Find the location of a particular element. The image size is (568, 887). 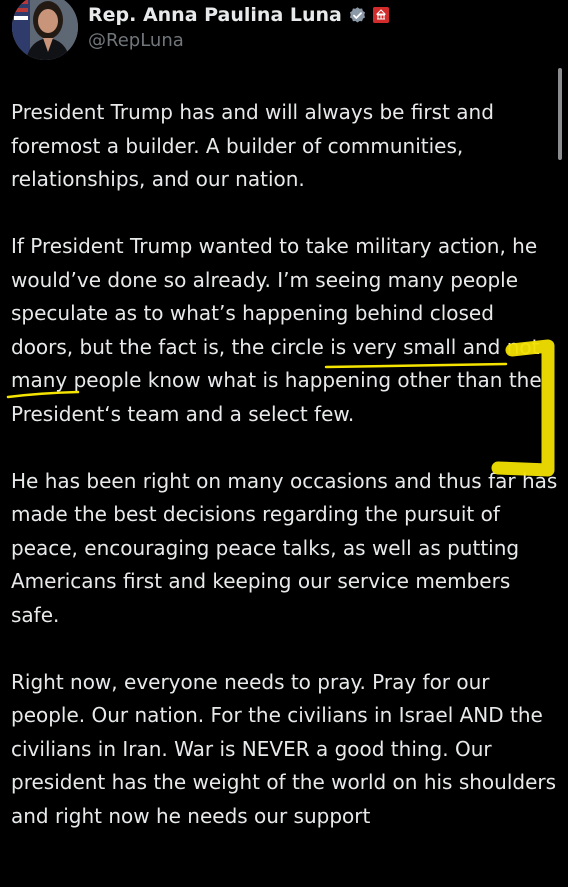

name-row: Rep. Anna Paulina Luna is located at coordinates (238, 15).